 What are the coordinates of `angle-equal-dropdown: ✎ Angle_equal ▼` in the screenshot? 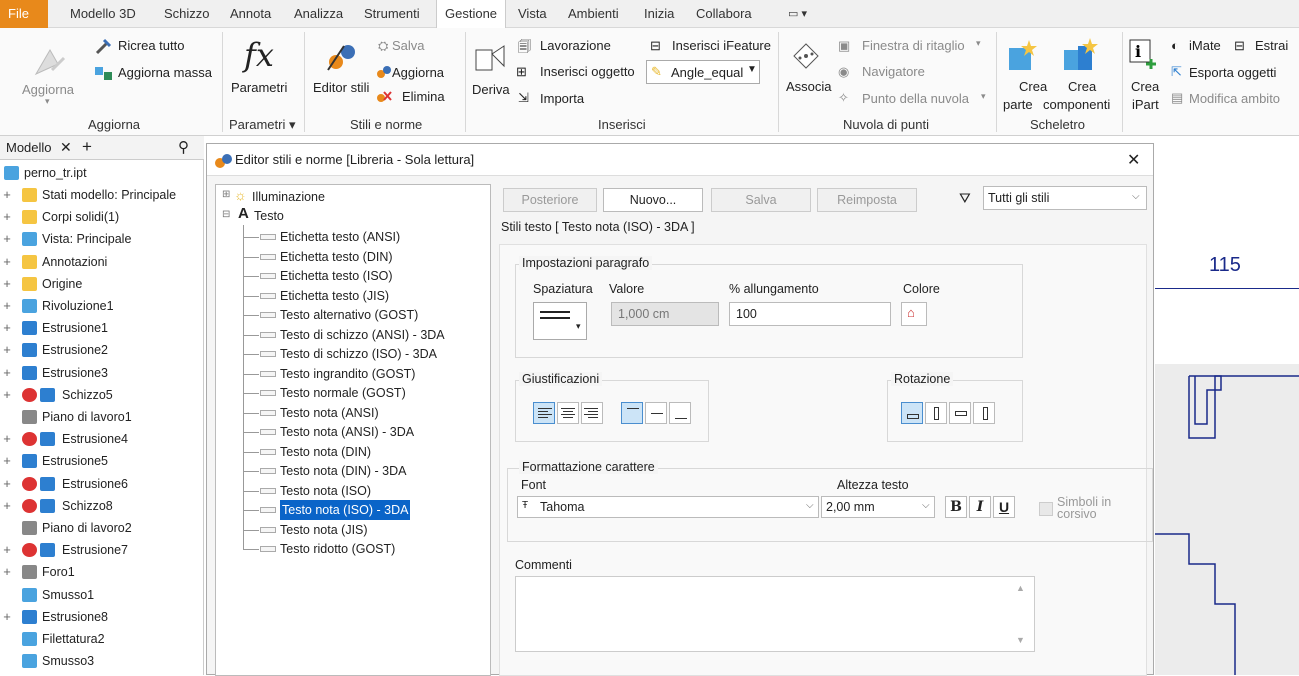 It's located at (703, 72).